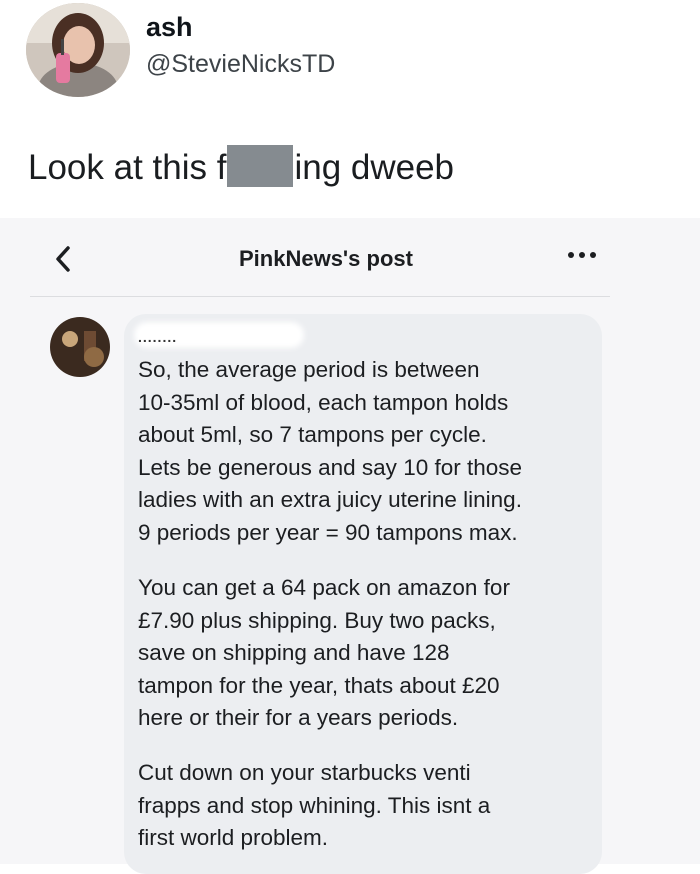  What do you see at coordinates (320, 296) in the screenshot?
I see `divider` at bounding box center [320, 296].